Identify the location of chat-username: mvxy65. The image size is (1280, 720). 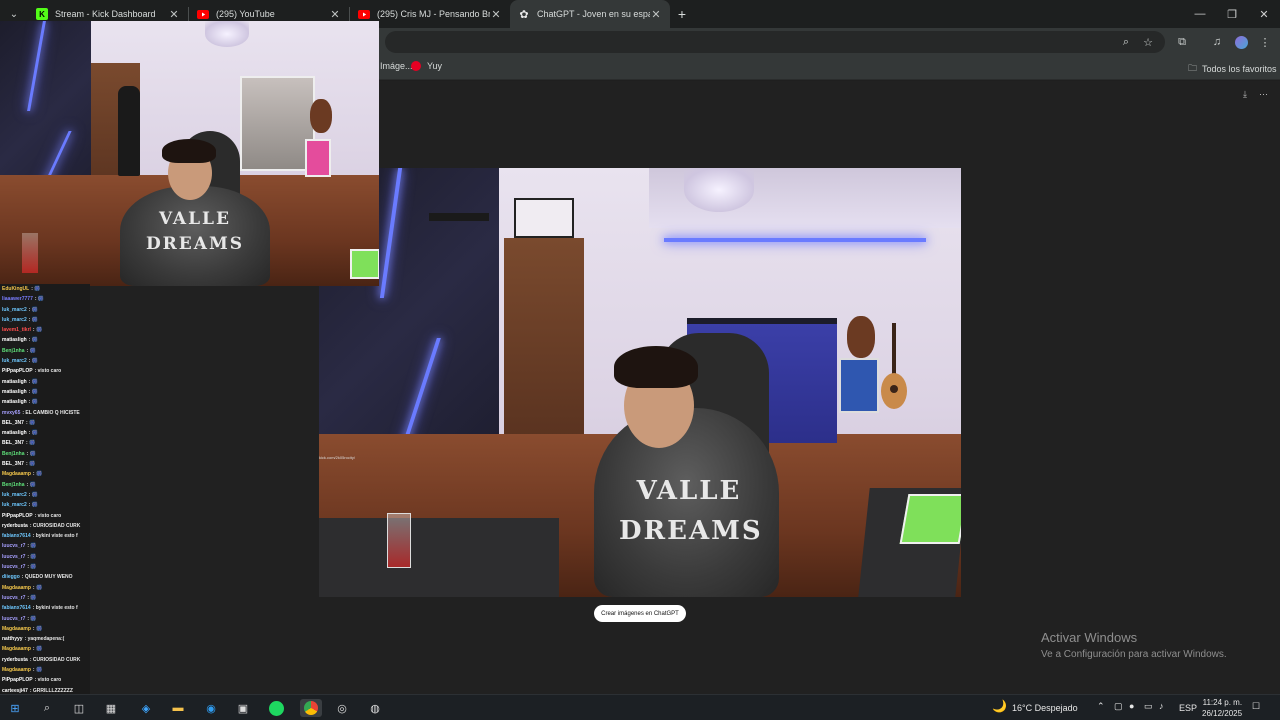
(11, 413).